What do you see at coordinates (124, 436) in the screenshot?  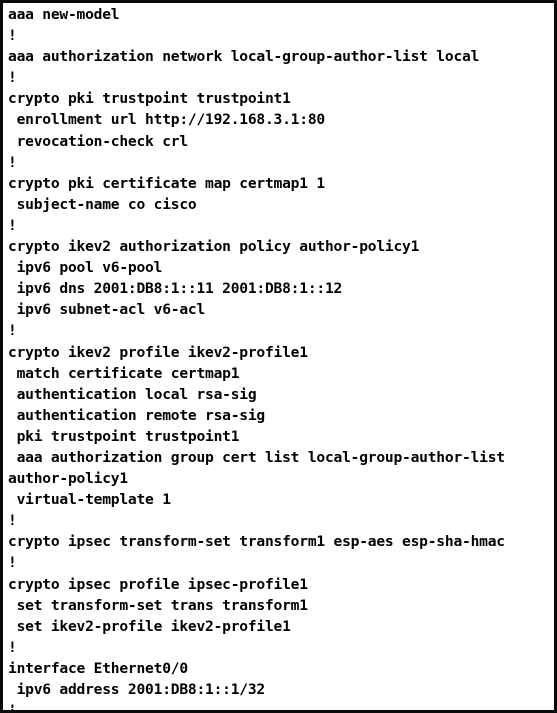 I see `config-line: pki trustpoint trustpoint1` at bounding box center [124, 436].